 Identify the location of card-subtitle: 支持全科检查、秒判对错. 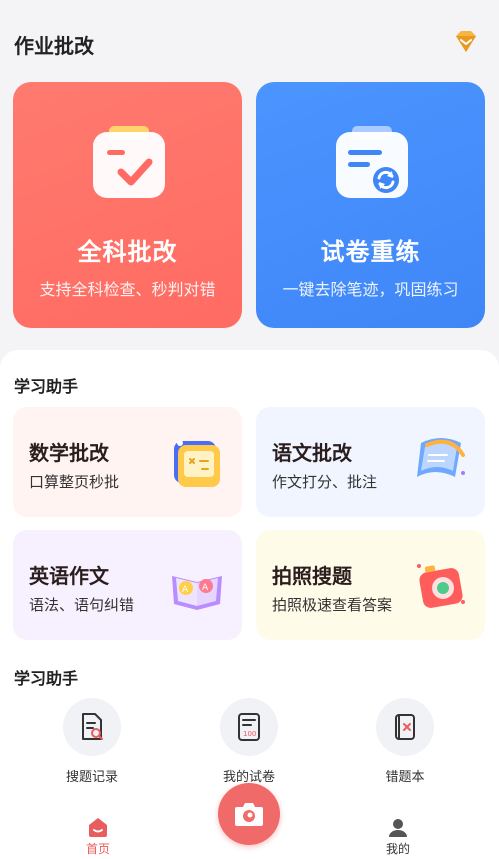
(127, 289).